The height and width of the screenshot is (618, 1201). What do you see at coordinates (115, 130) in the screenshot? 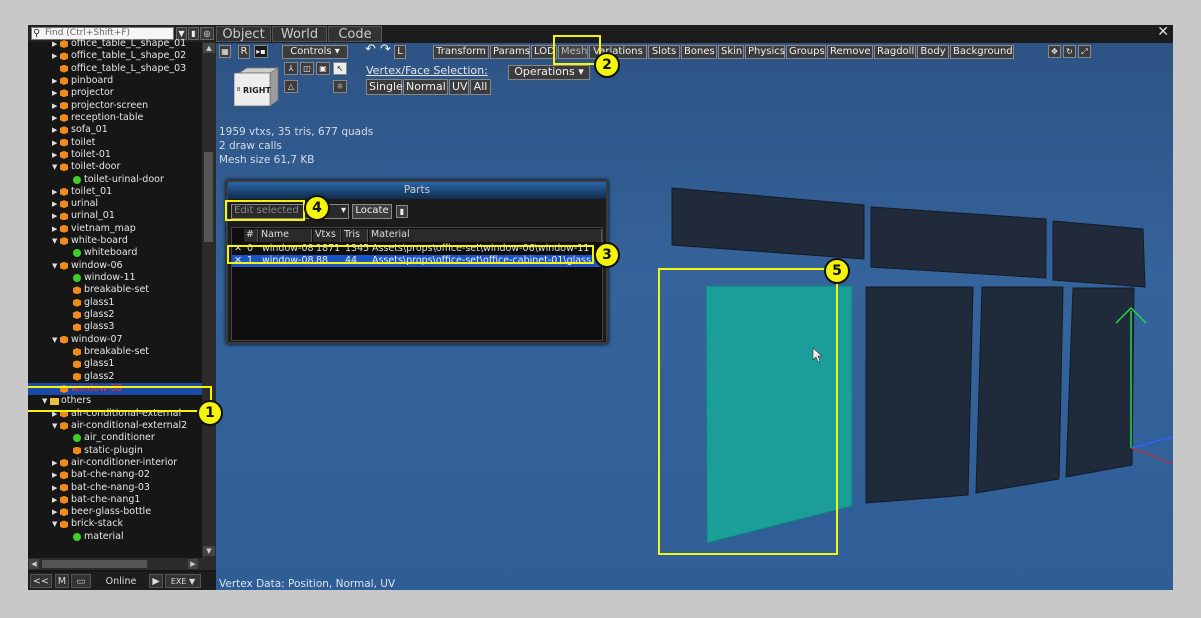
I see `tree-row: ▶ sofa_01` at bounding box center [115, 130].